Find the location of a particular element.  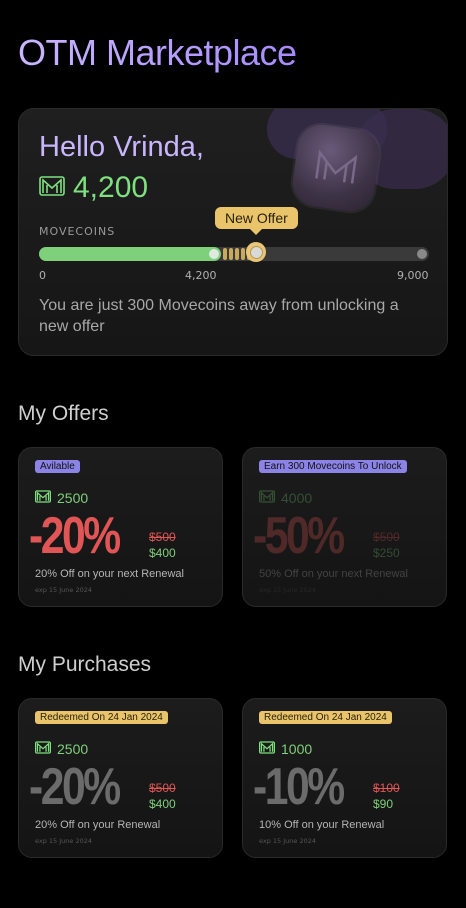

purchases-heading: My Purchases is located at coordinates (85, 664).